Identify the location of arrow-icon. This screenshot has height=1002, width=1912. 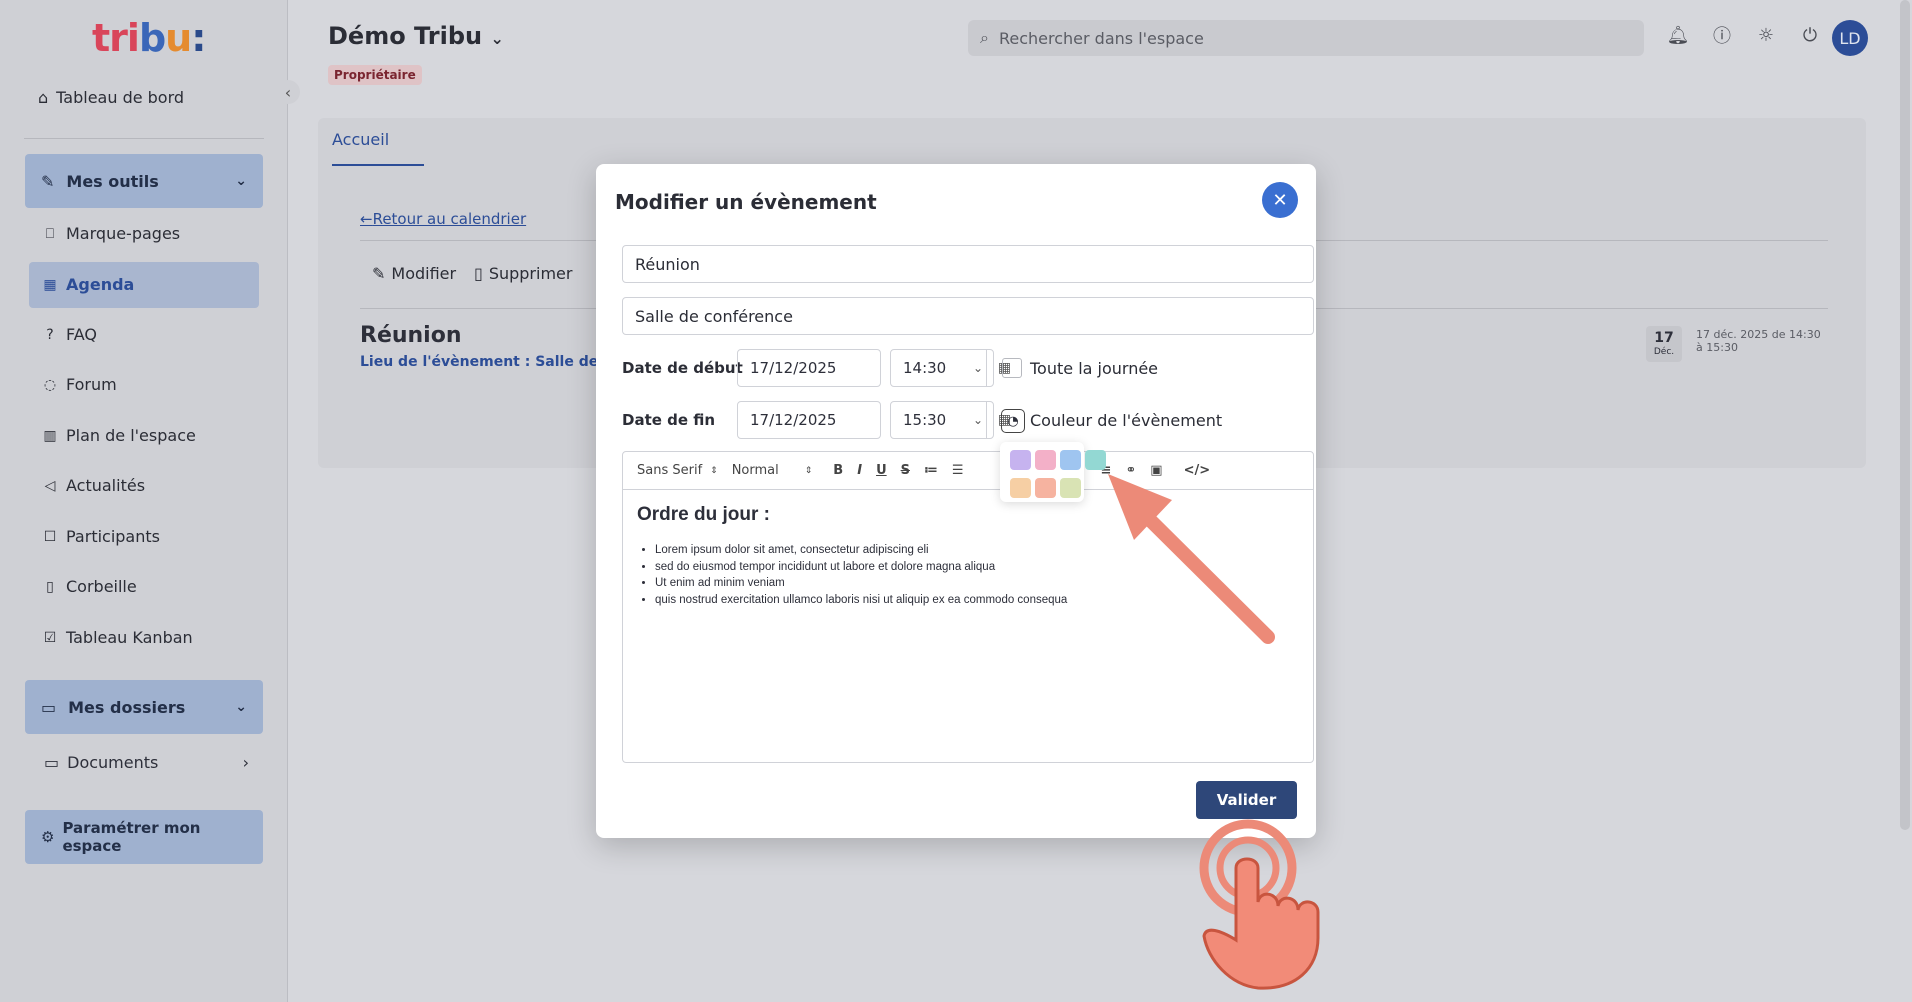
(1191, 559).